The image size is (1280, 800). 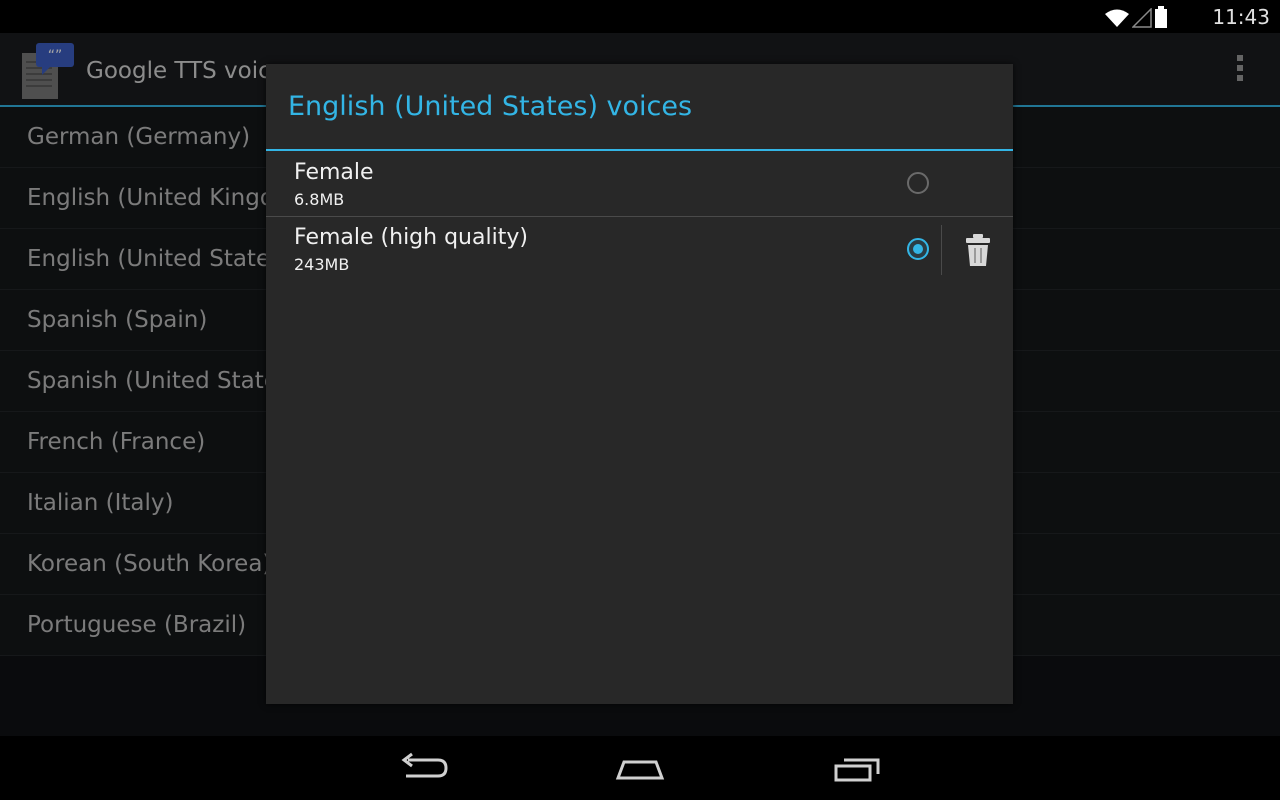 I want to click on wifi-icon, so click(x=1117, y=18).